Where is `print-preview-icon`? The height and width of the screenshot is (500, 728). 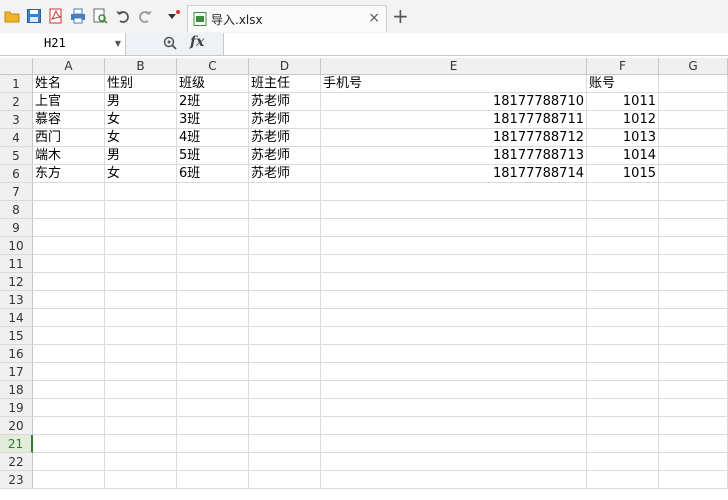
print-preview-icon is located at coordinates (100, 16).